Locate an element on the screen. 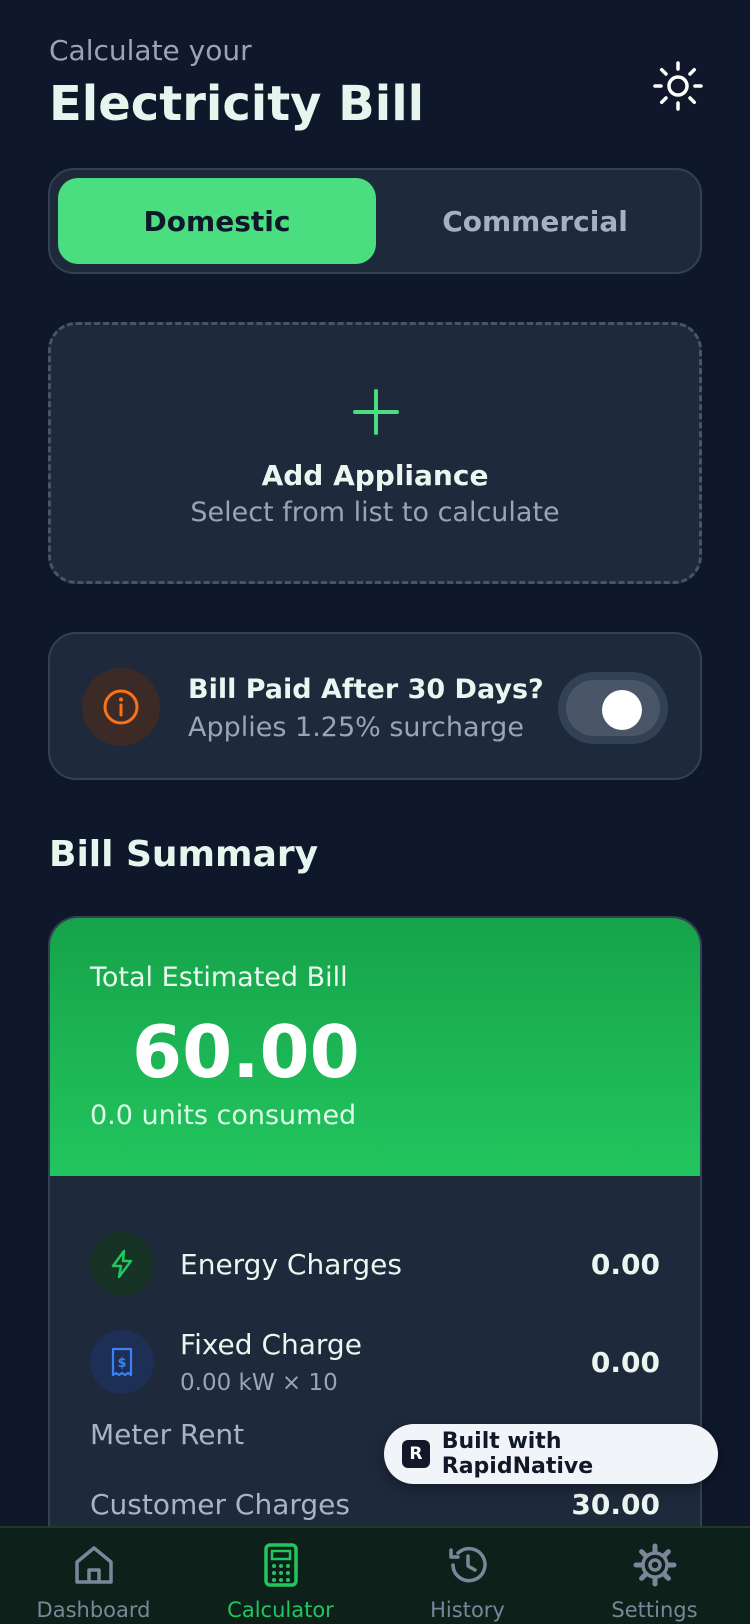  info-icon-container is located at coordinates (121, 707).